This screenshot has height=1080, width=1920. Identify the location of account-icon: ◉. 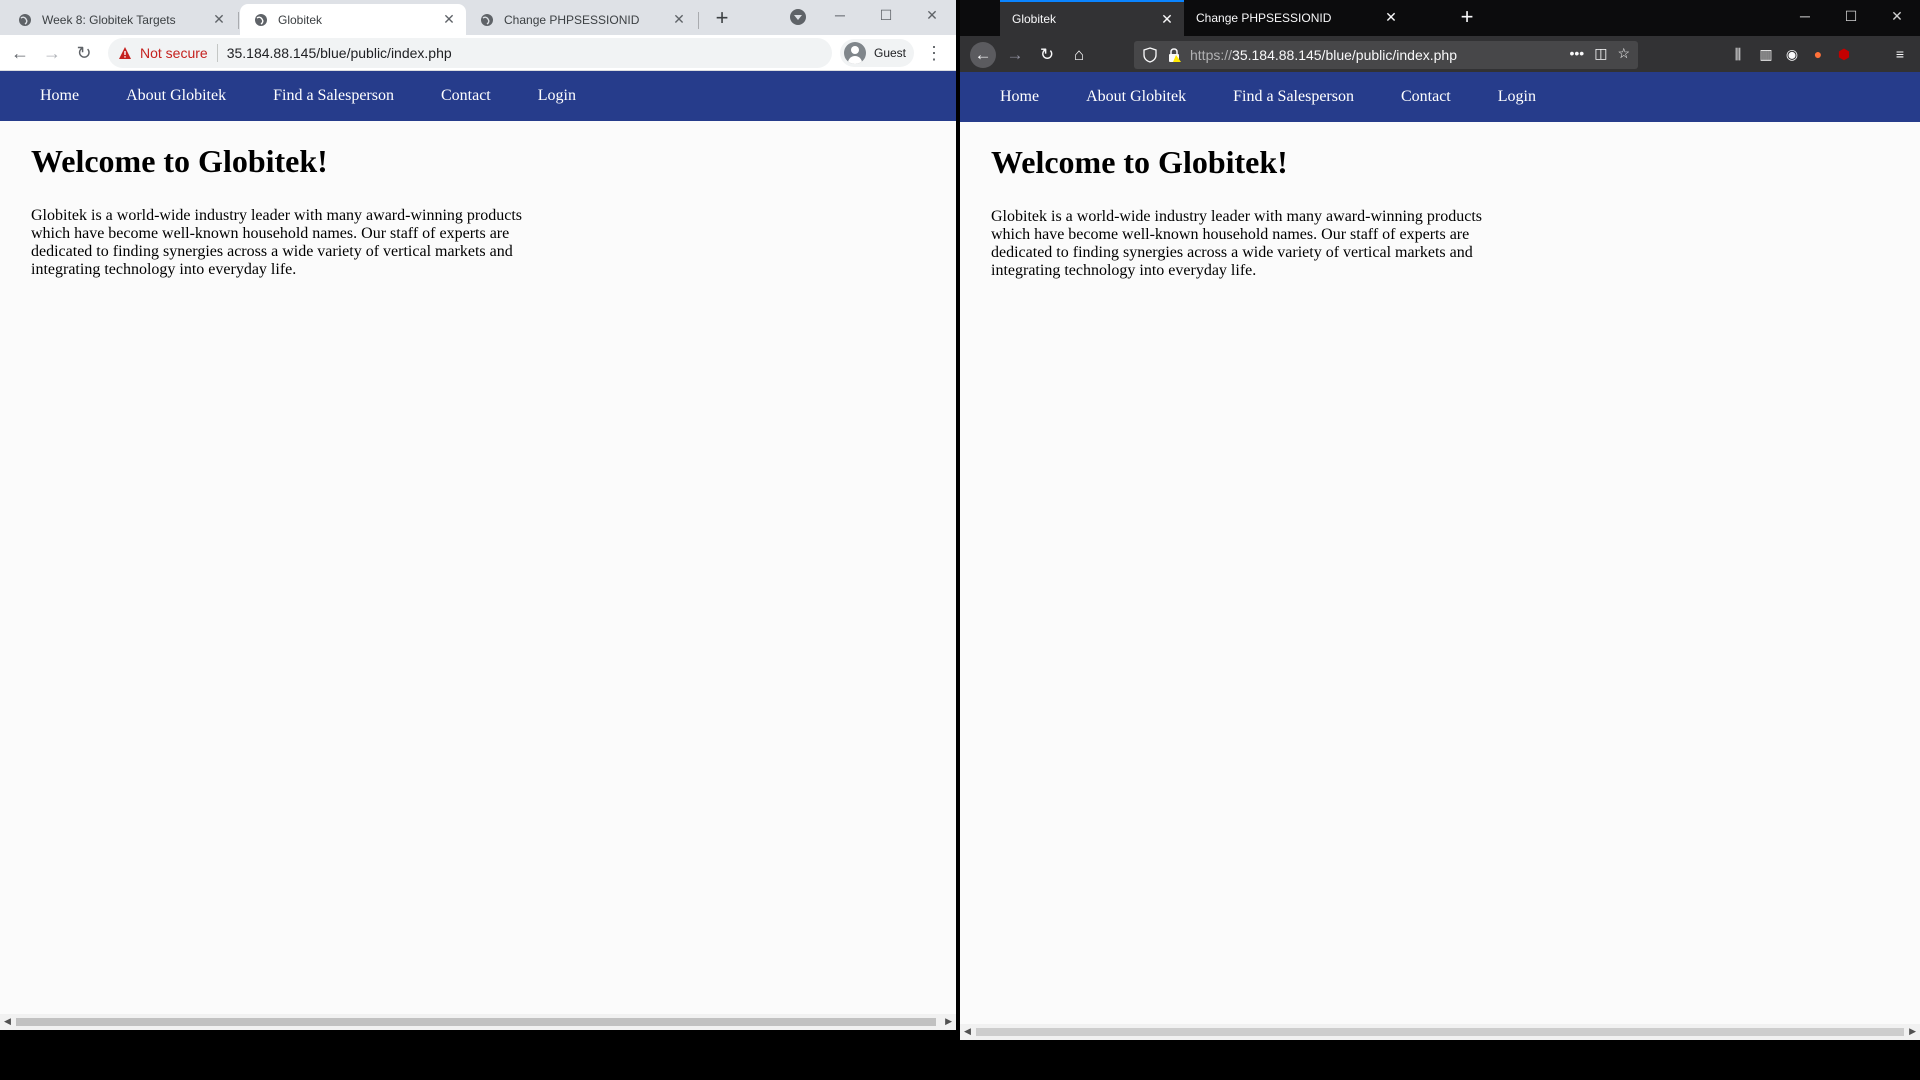
(1792, 54).